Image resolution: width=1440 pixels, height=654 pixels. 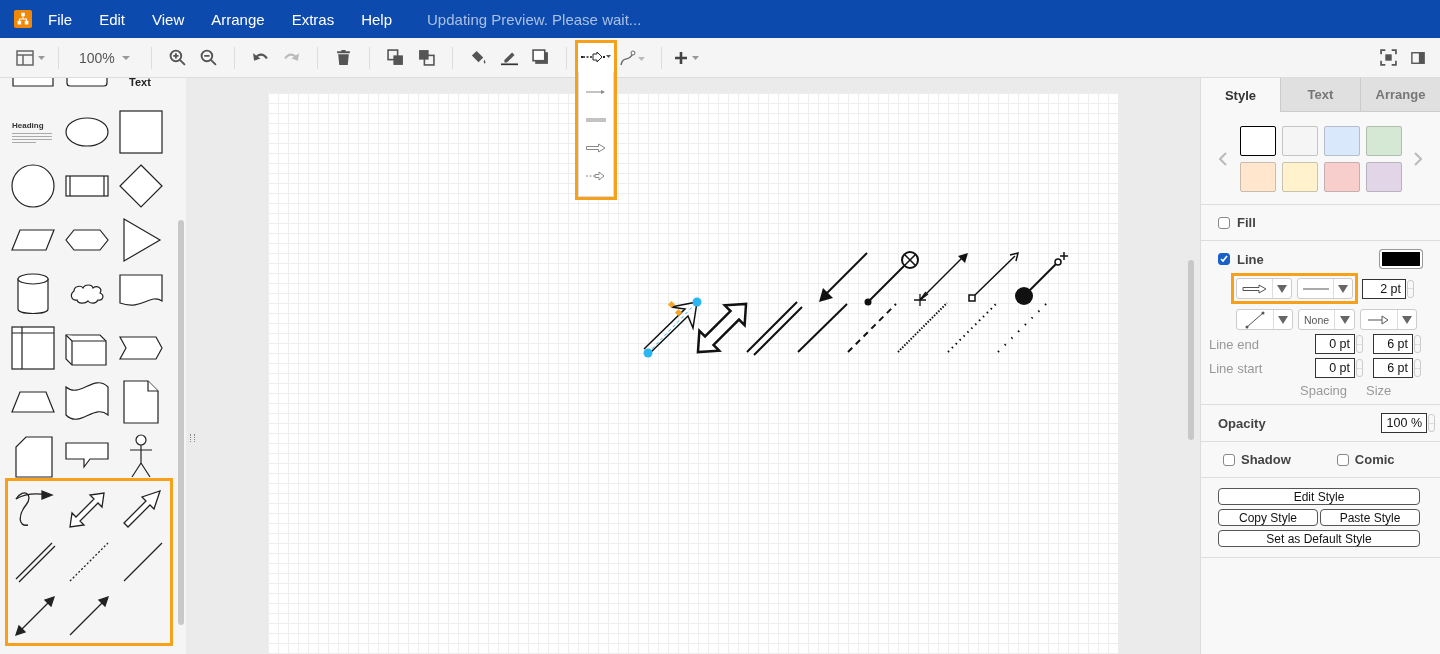 I want to click on fill-checkbox, so click(x=1224, y=222).